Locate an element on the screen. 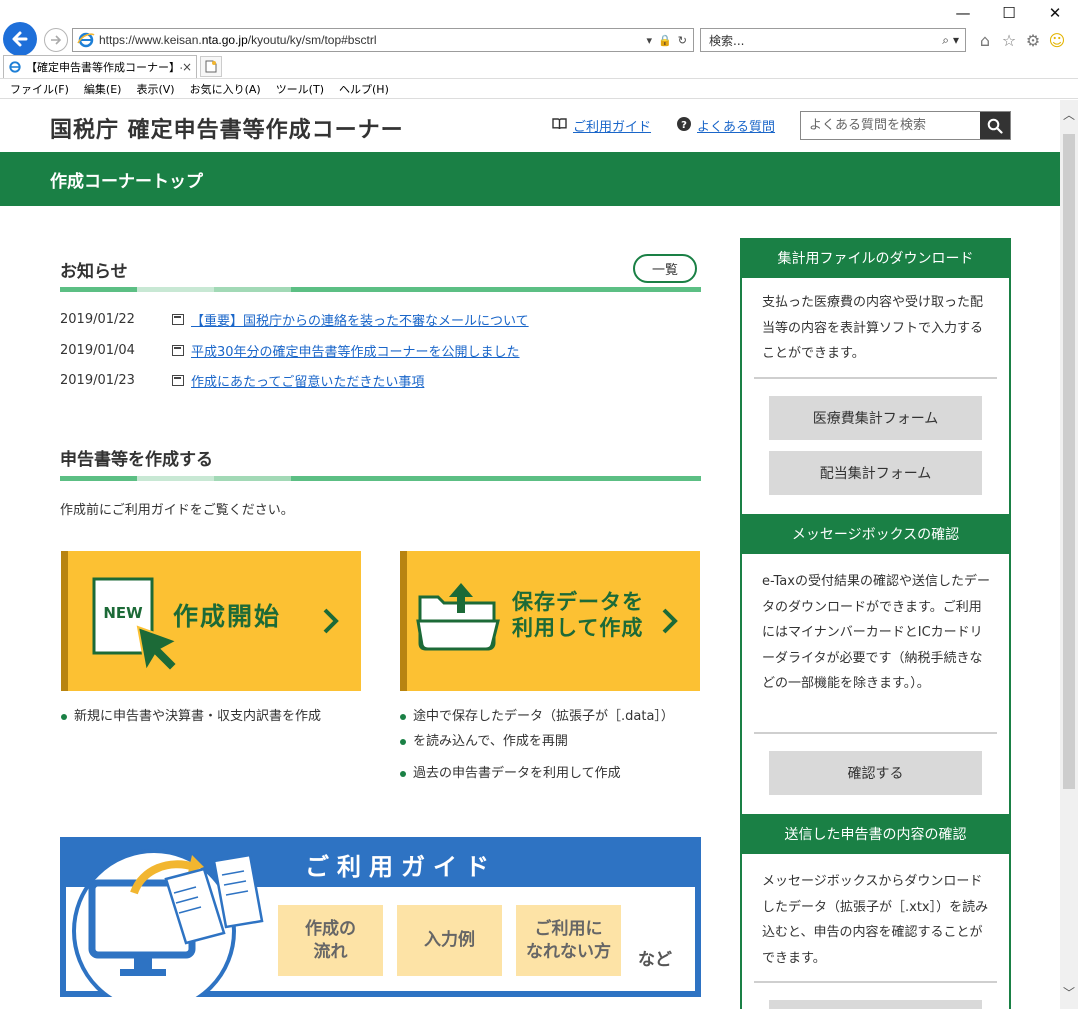  site-title: 国税庁 確定申告書等作成コーナー is located at coordinates (227, 130).